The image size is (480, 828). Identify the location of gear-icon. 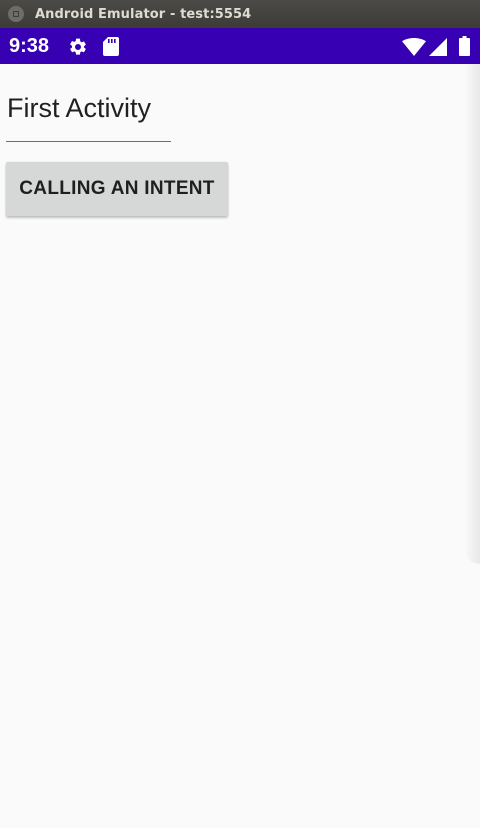
(78, 46).